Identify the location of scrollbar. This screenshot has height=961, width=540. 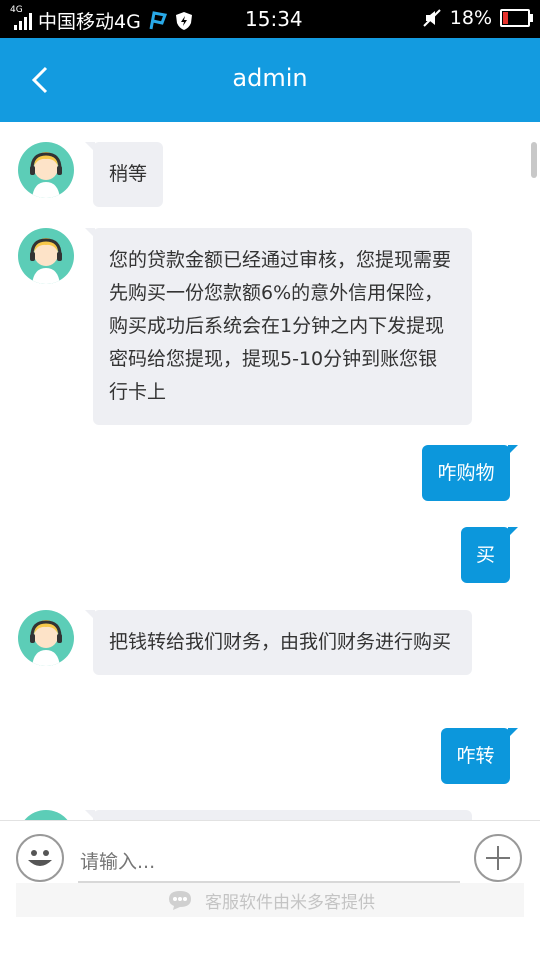
(534, 160).